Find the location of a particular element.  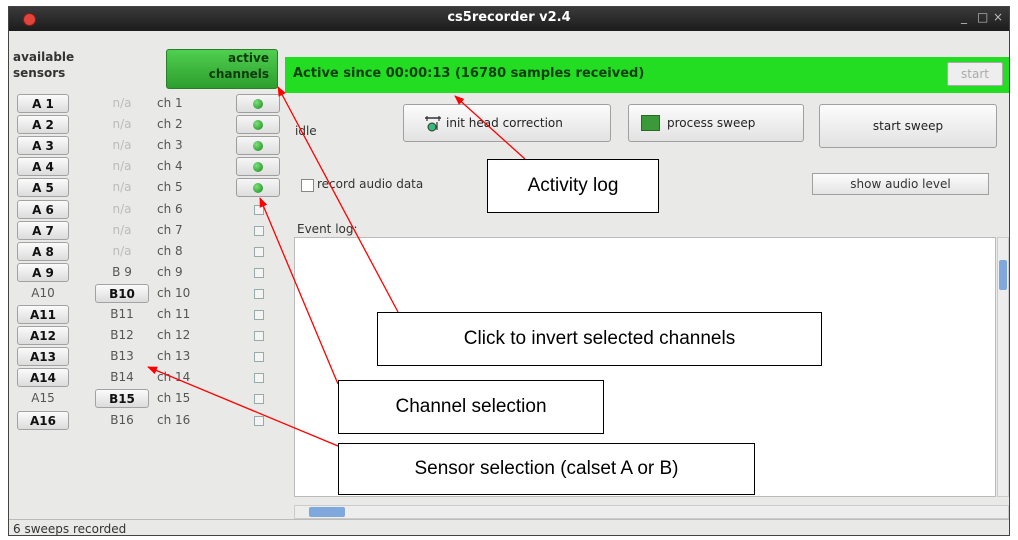

channel-label: ch 1 is located at coordinates (170, 103).